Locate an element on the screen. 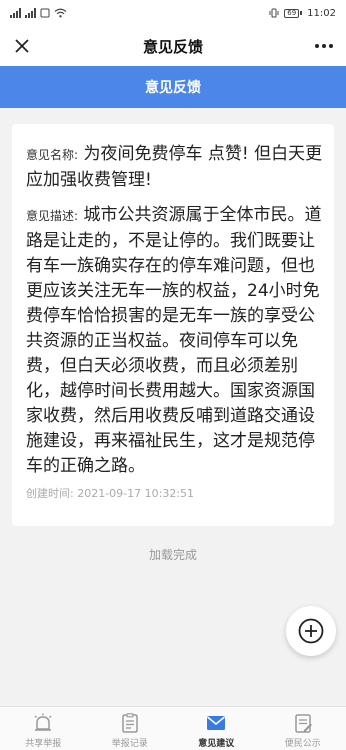  tab-public-notice: 便民公示 is located at coordinates (303, 728).